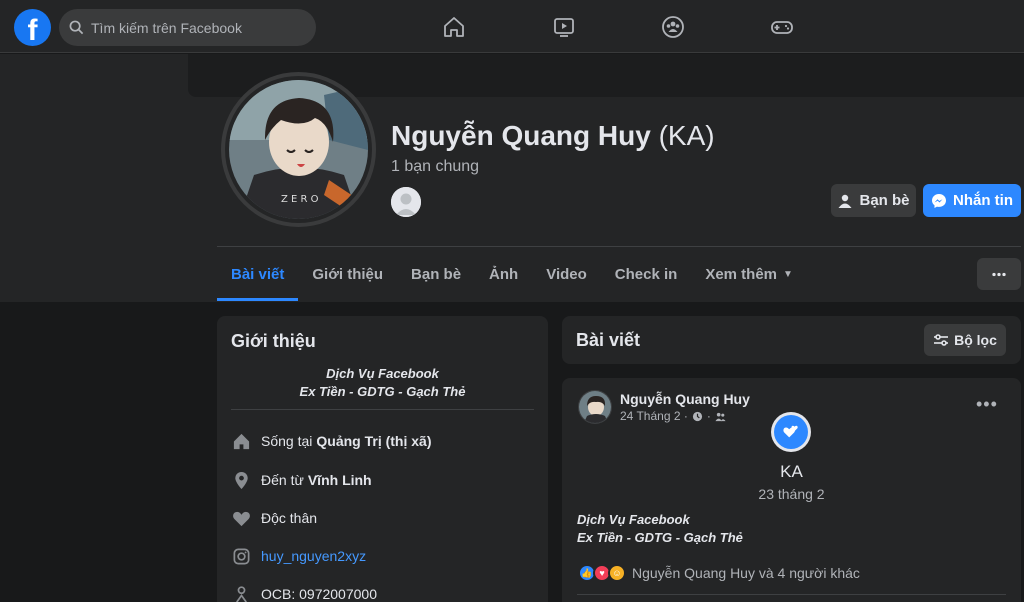 The height and width of the screenshot is (602, 1024). I want to click on bio-line-2: Ex Tiền - GDTG - Gạch Thẻ, so click(382, 391).